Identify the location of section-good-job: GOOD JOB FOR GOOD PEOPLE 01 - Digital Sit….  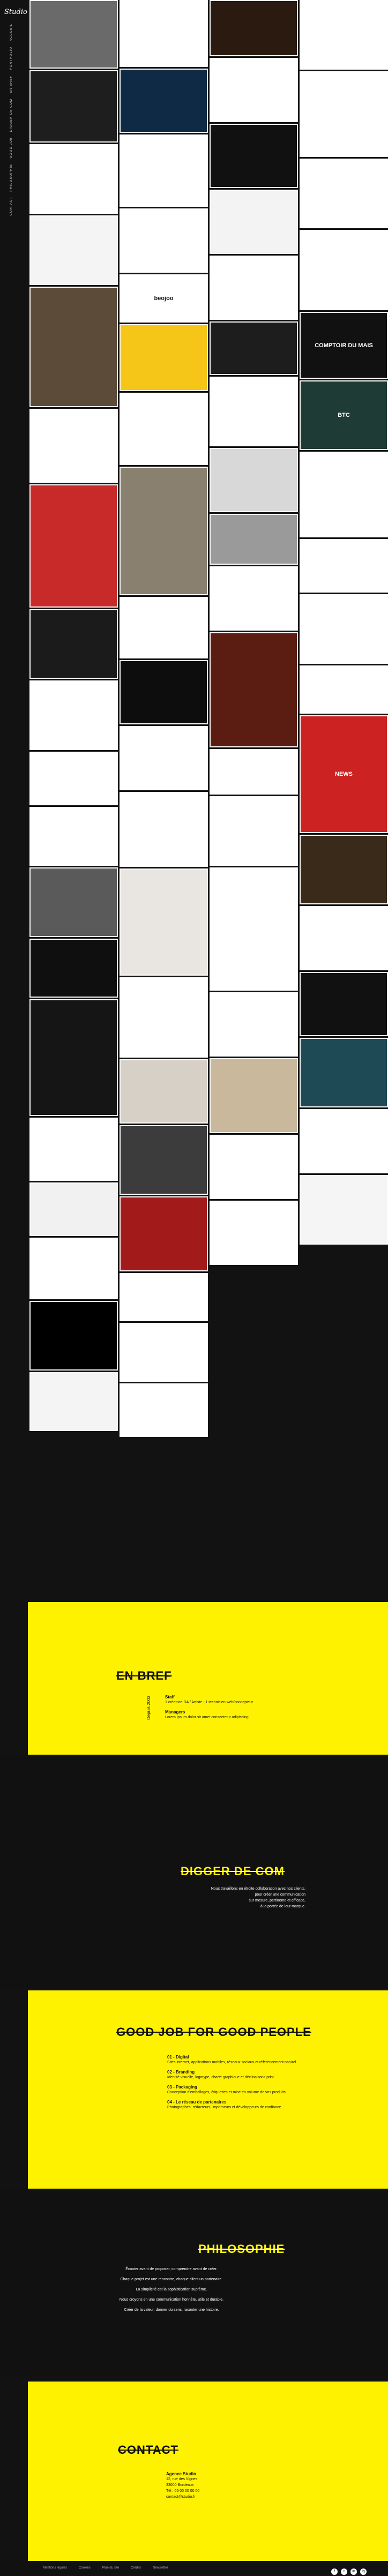
(208, 2089).